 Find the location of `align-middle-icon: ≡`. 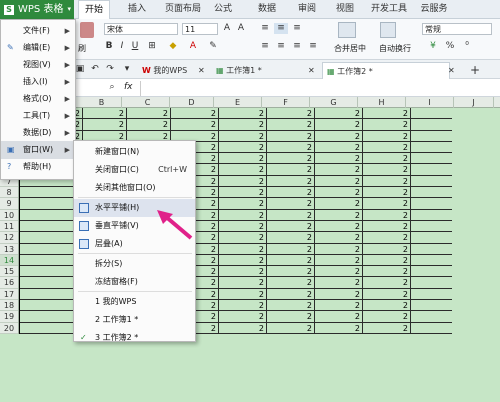

align-middle-icon: ≡ is located at coordinates (281, 28).